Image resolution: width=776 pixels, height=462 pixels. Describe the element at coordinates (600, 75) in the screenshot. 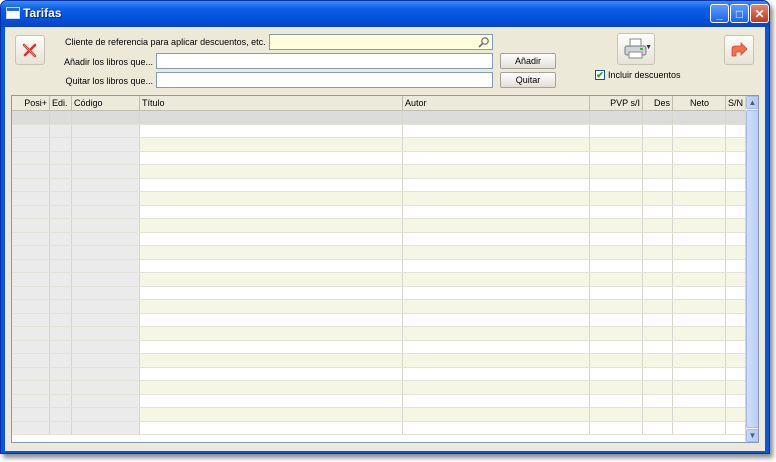

I see `incluir-descuentos-checkbox: ✔` at that location.